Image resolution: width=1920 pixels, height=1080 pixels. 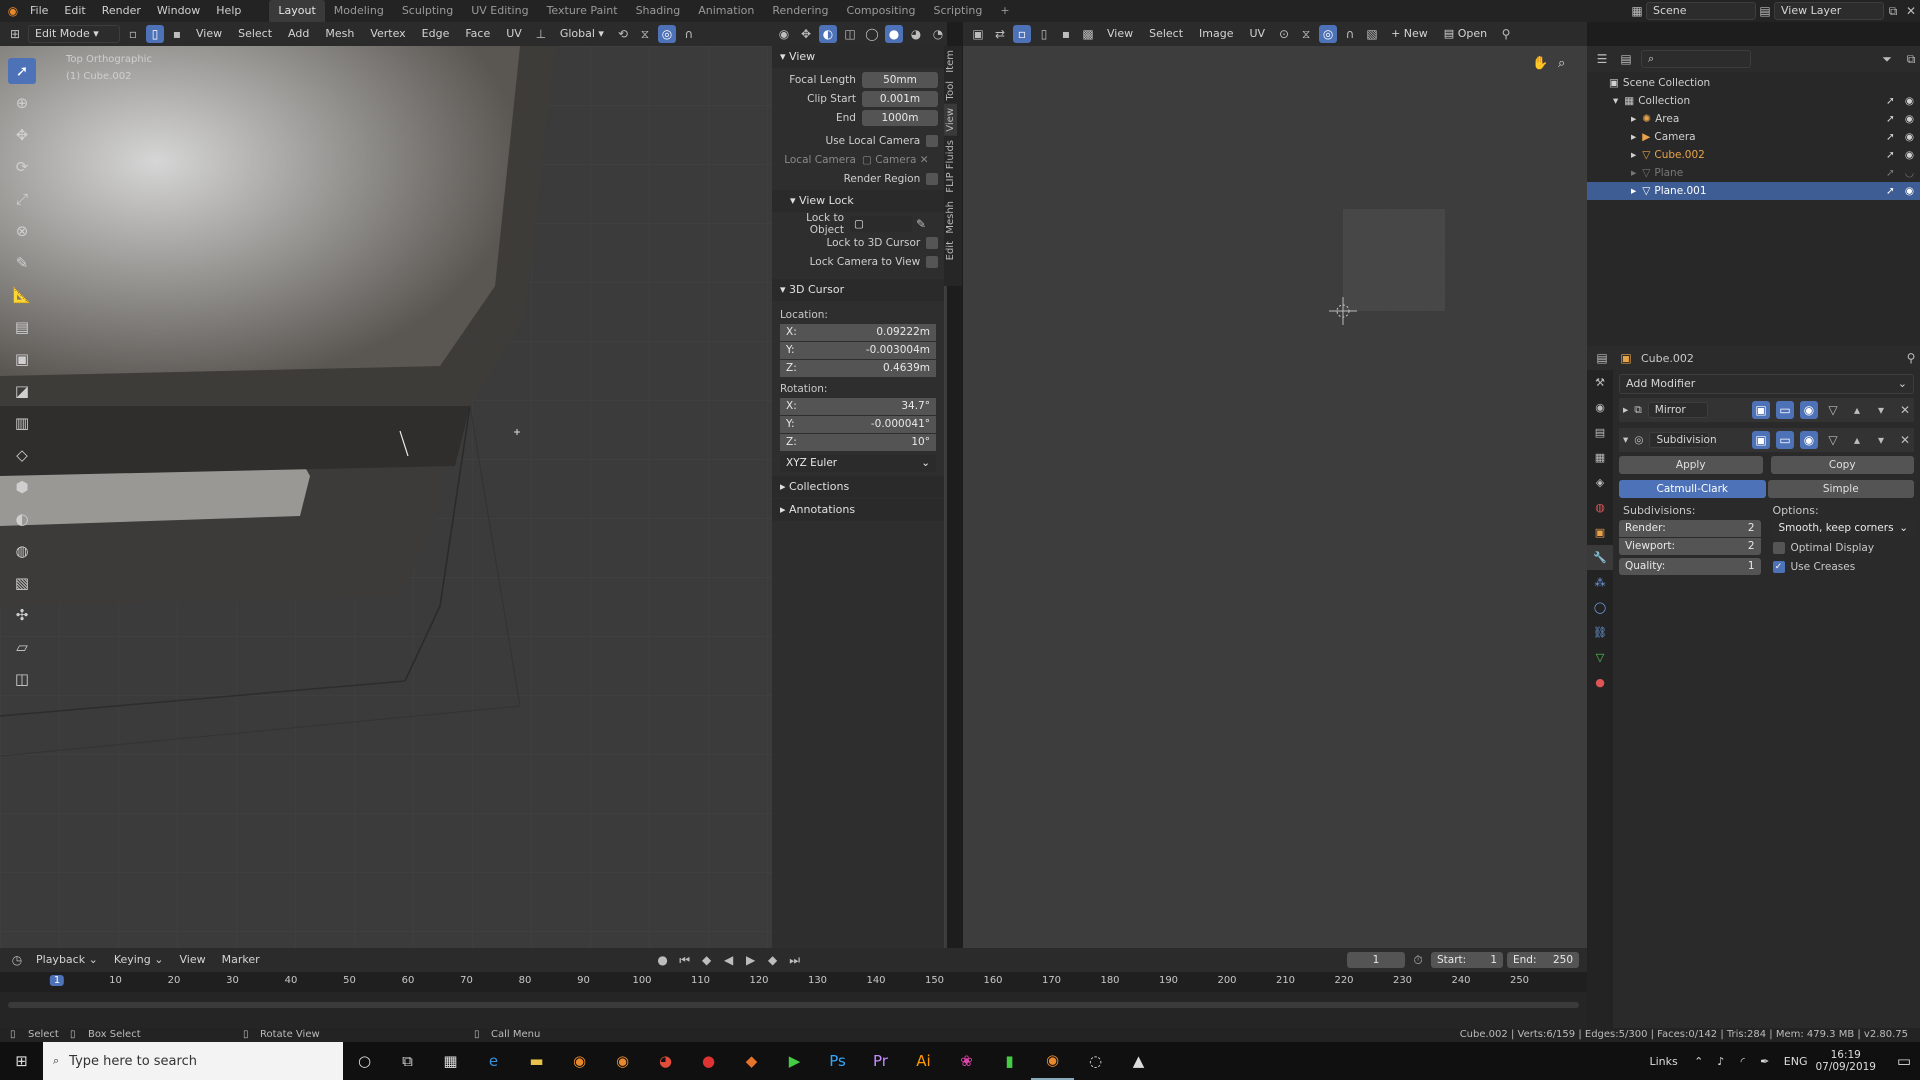 What do you see at coordinates (950, 61) in the screenshot?
I see `tab-item: Item` at bounding box center [950, 61].